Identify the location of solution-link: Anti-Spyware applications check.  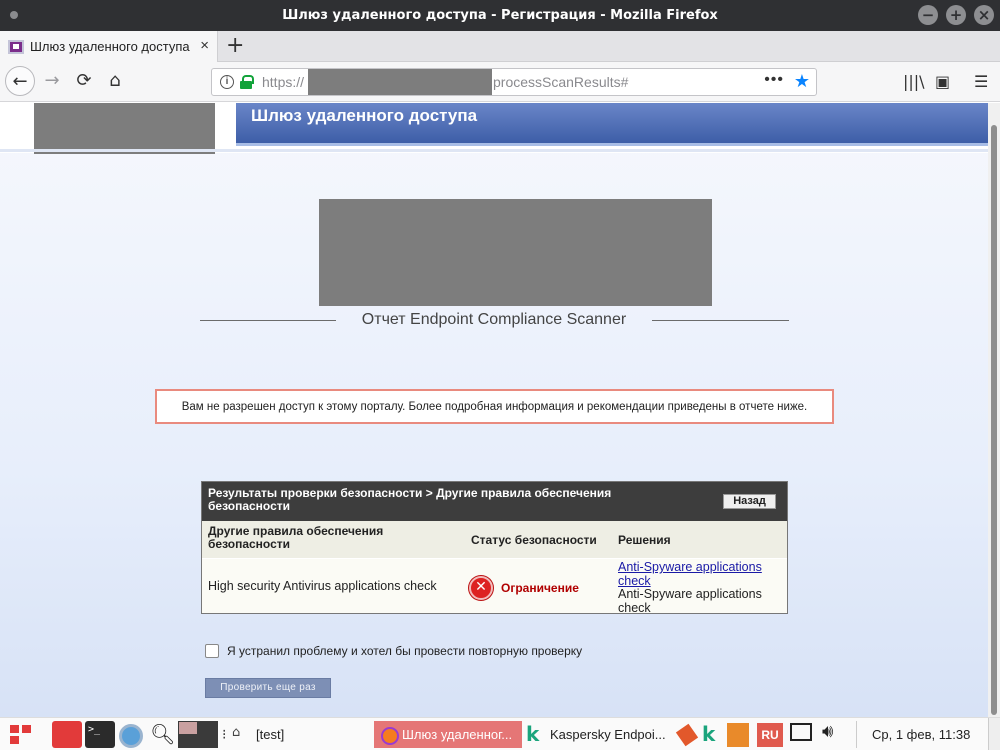
(698, 574).